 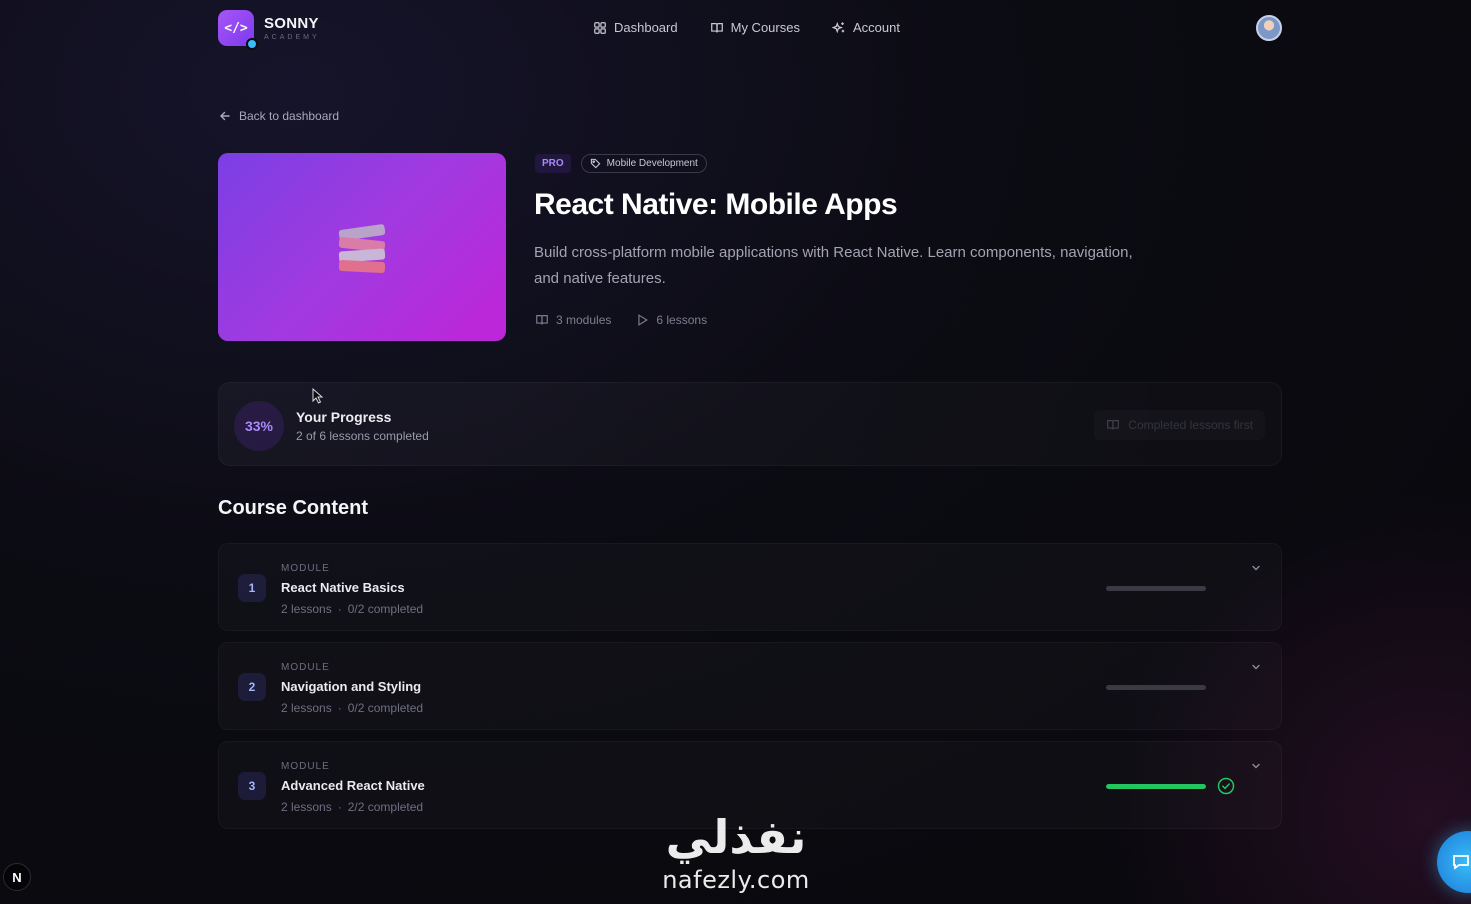 What do you see at coordinates (353, 785) in the screenshot?
I see `module-title: Advanced React Native` at bounding box center [353, 785].